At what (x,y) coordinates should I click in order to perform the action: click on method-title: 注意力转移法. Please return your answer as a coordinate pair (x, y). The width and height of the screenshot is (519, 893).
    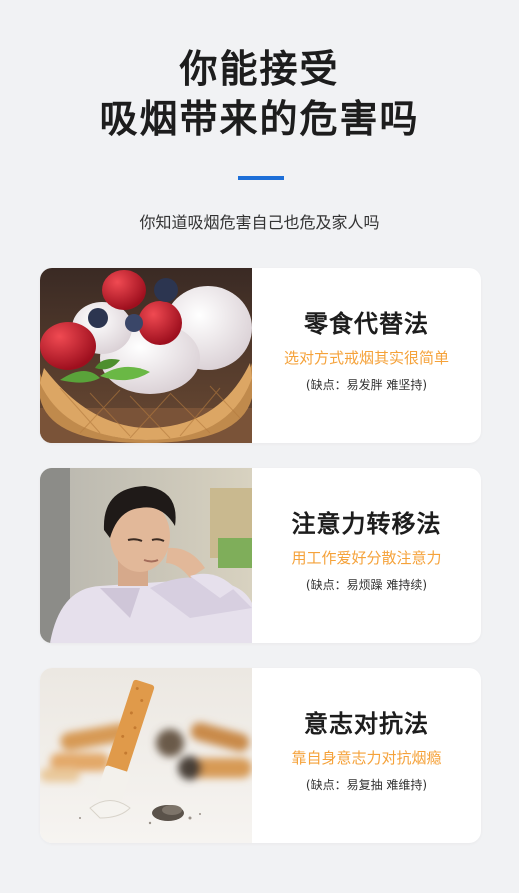
    Looking at the image, I should click on (366, 524).